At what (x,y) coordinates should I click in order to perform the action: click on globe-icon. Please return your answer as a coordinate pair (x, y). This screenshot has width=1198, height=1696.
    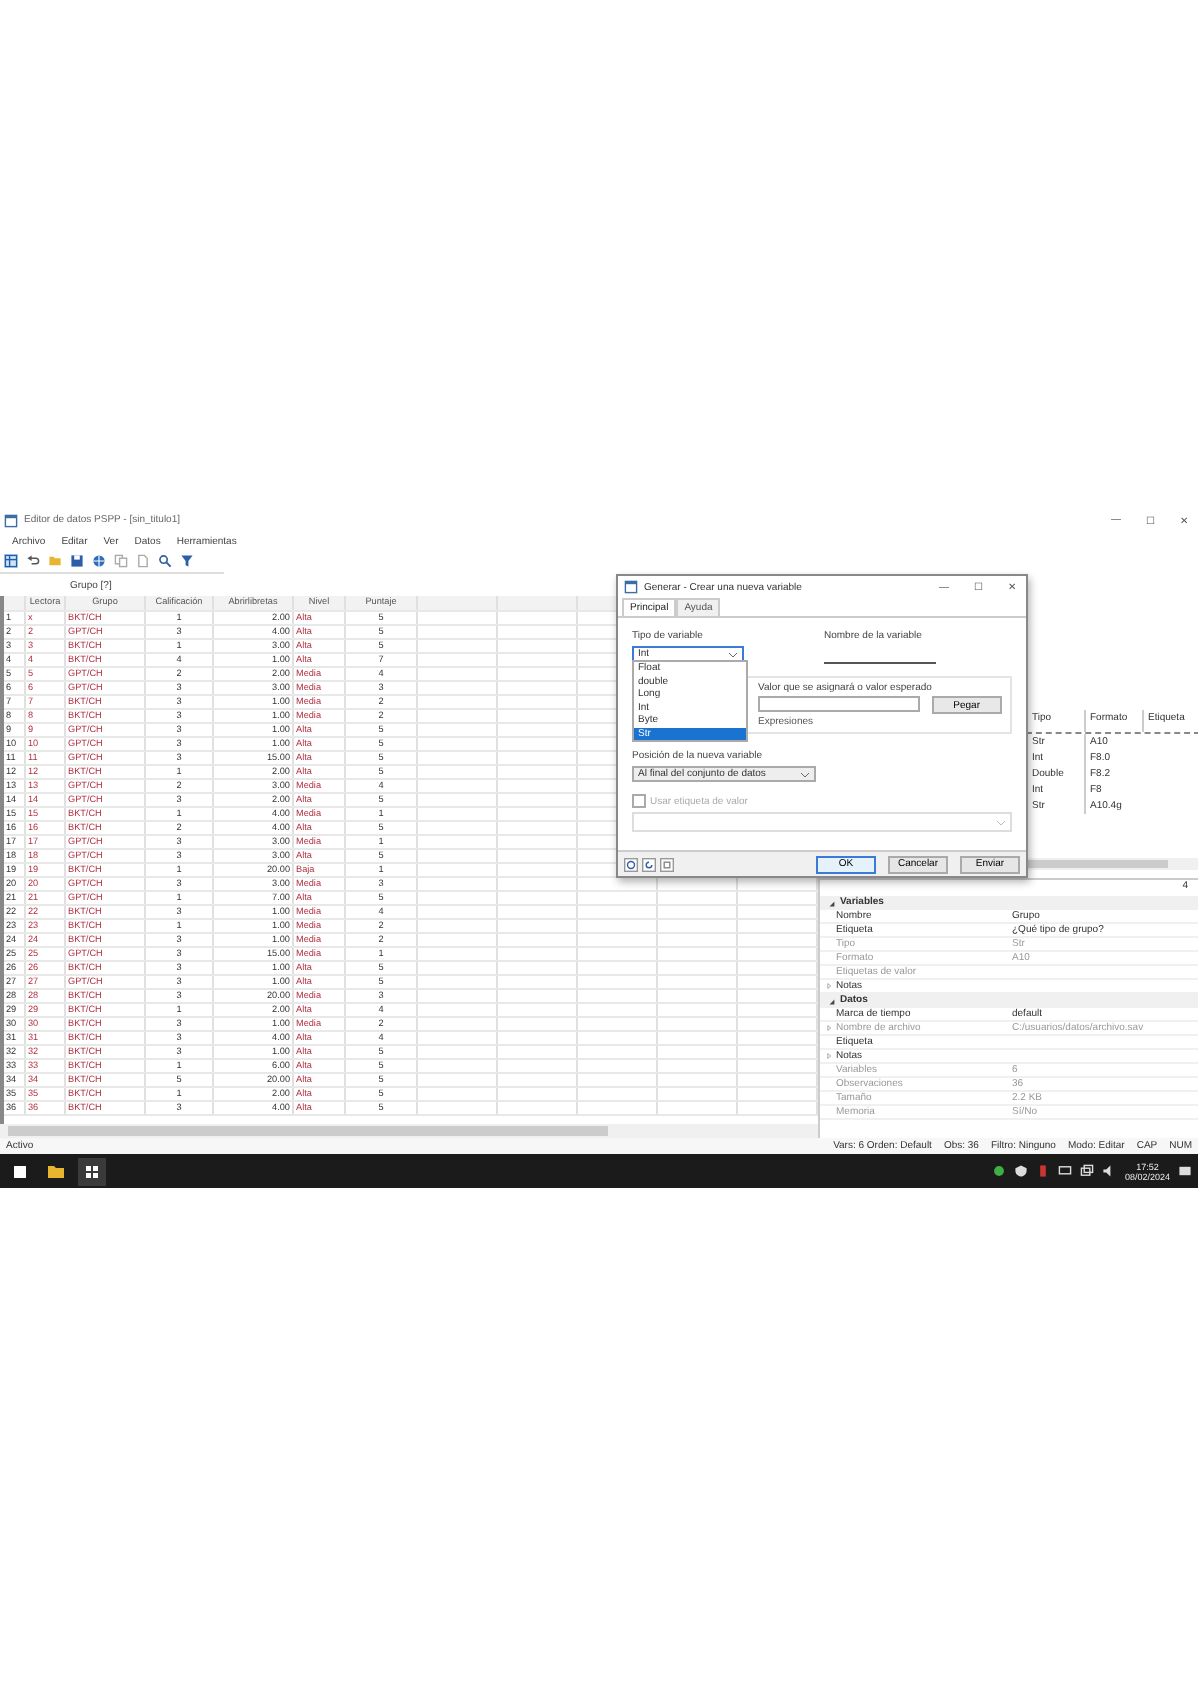
    Looking at the image, I should click on (99, 561).